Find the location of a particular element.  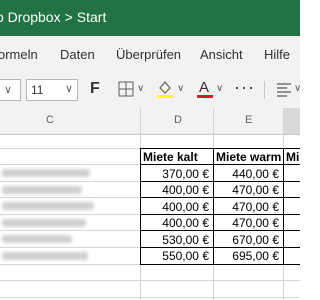

fill-color-icon is located at coordinates (165, 89).